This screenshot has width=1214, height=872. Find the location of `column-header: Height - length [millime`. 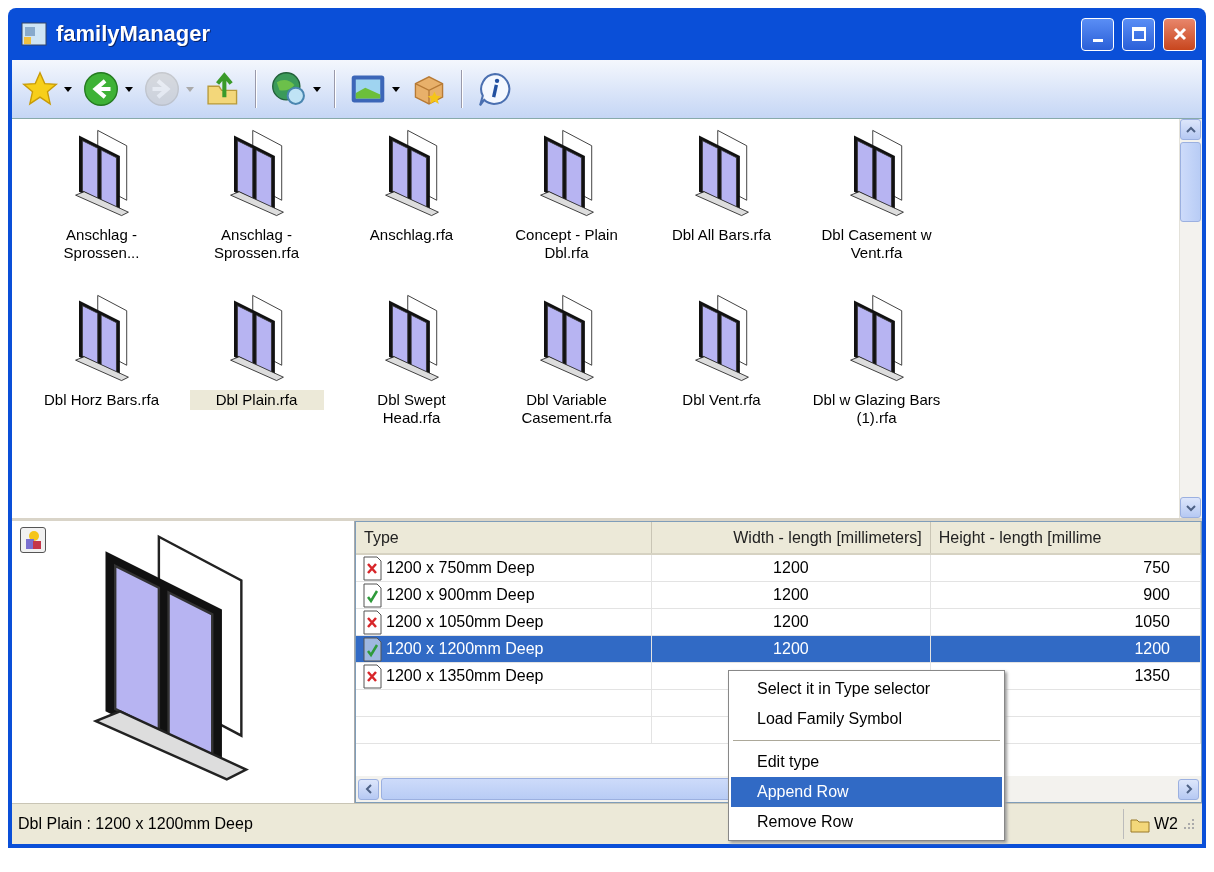

column-header: Height - length [millime is located at coordinates (1065, 538).